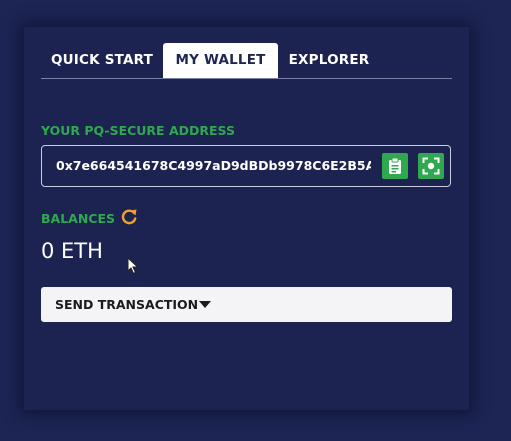 The width and height of the screenshot is (511, 441). What do you see at coordinates (78, 218) in the screenshot?
I see `balances-label: BALANCES` at bounding box center [78, 218].